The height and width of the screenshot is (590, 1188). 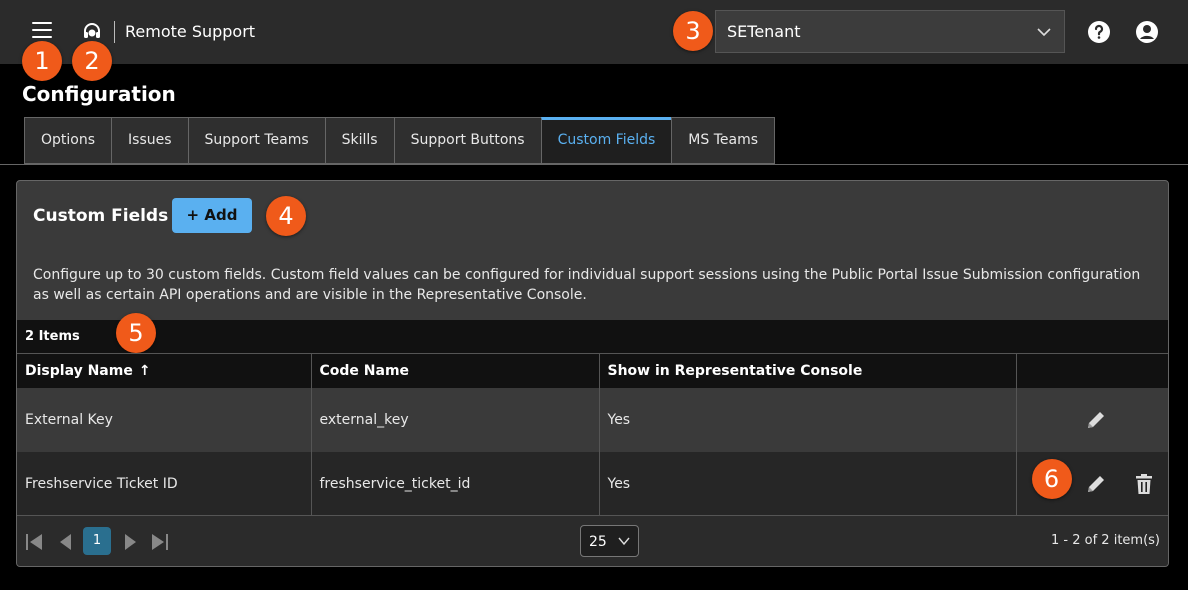 I want to click on callout-badge-6: 6, so click(x=1051, y=478).